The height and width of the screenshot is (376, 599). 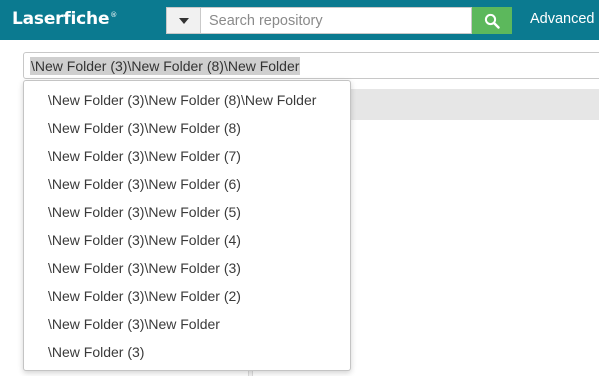 I want to click on search-scope-dropdown, so click(x=183, y=20).